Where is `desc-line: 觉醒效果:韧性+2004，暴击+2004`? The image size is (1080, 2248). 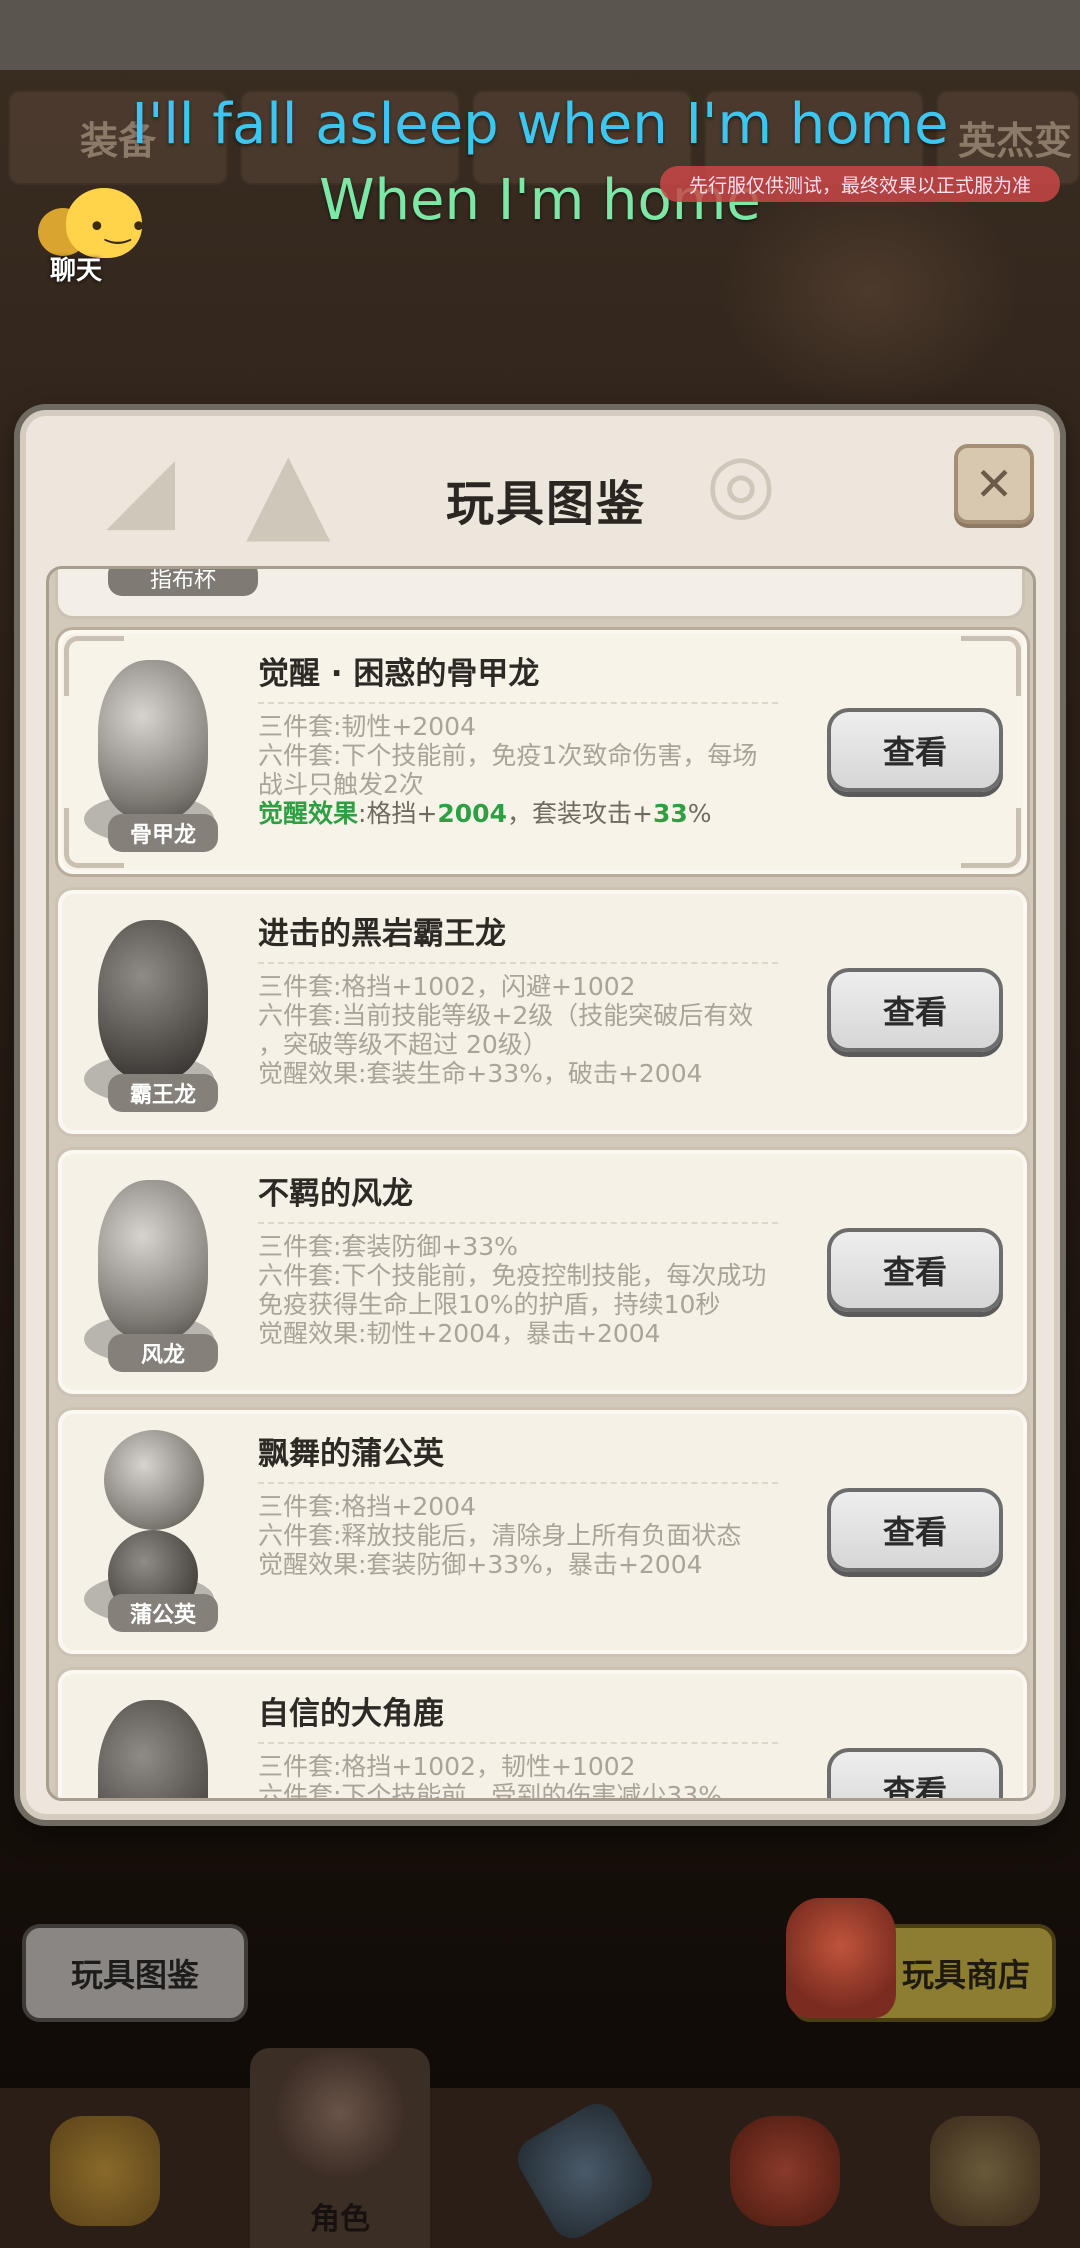
desc-line: 觉醒效果:韧性+2004，暴击+2004 is located at coordinates (459, 1333).